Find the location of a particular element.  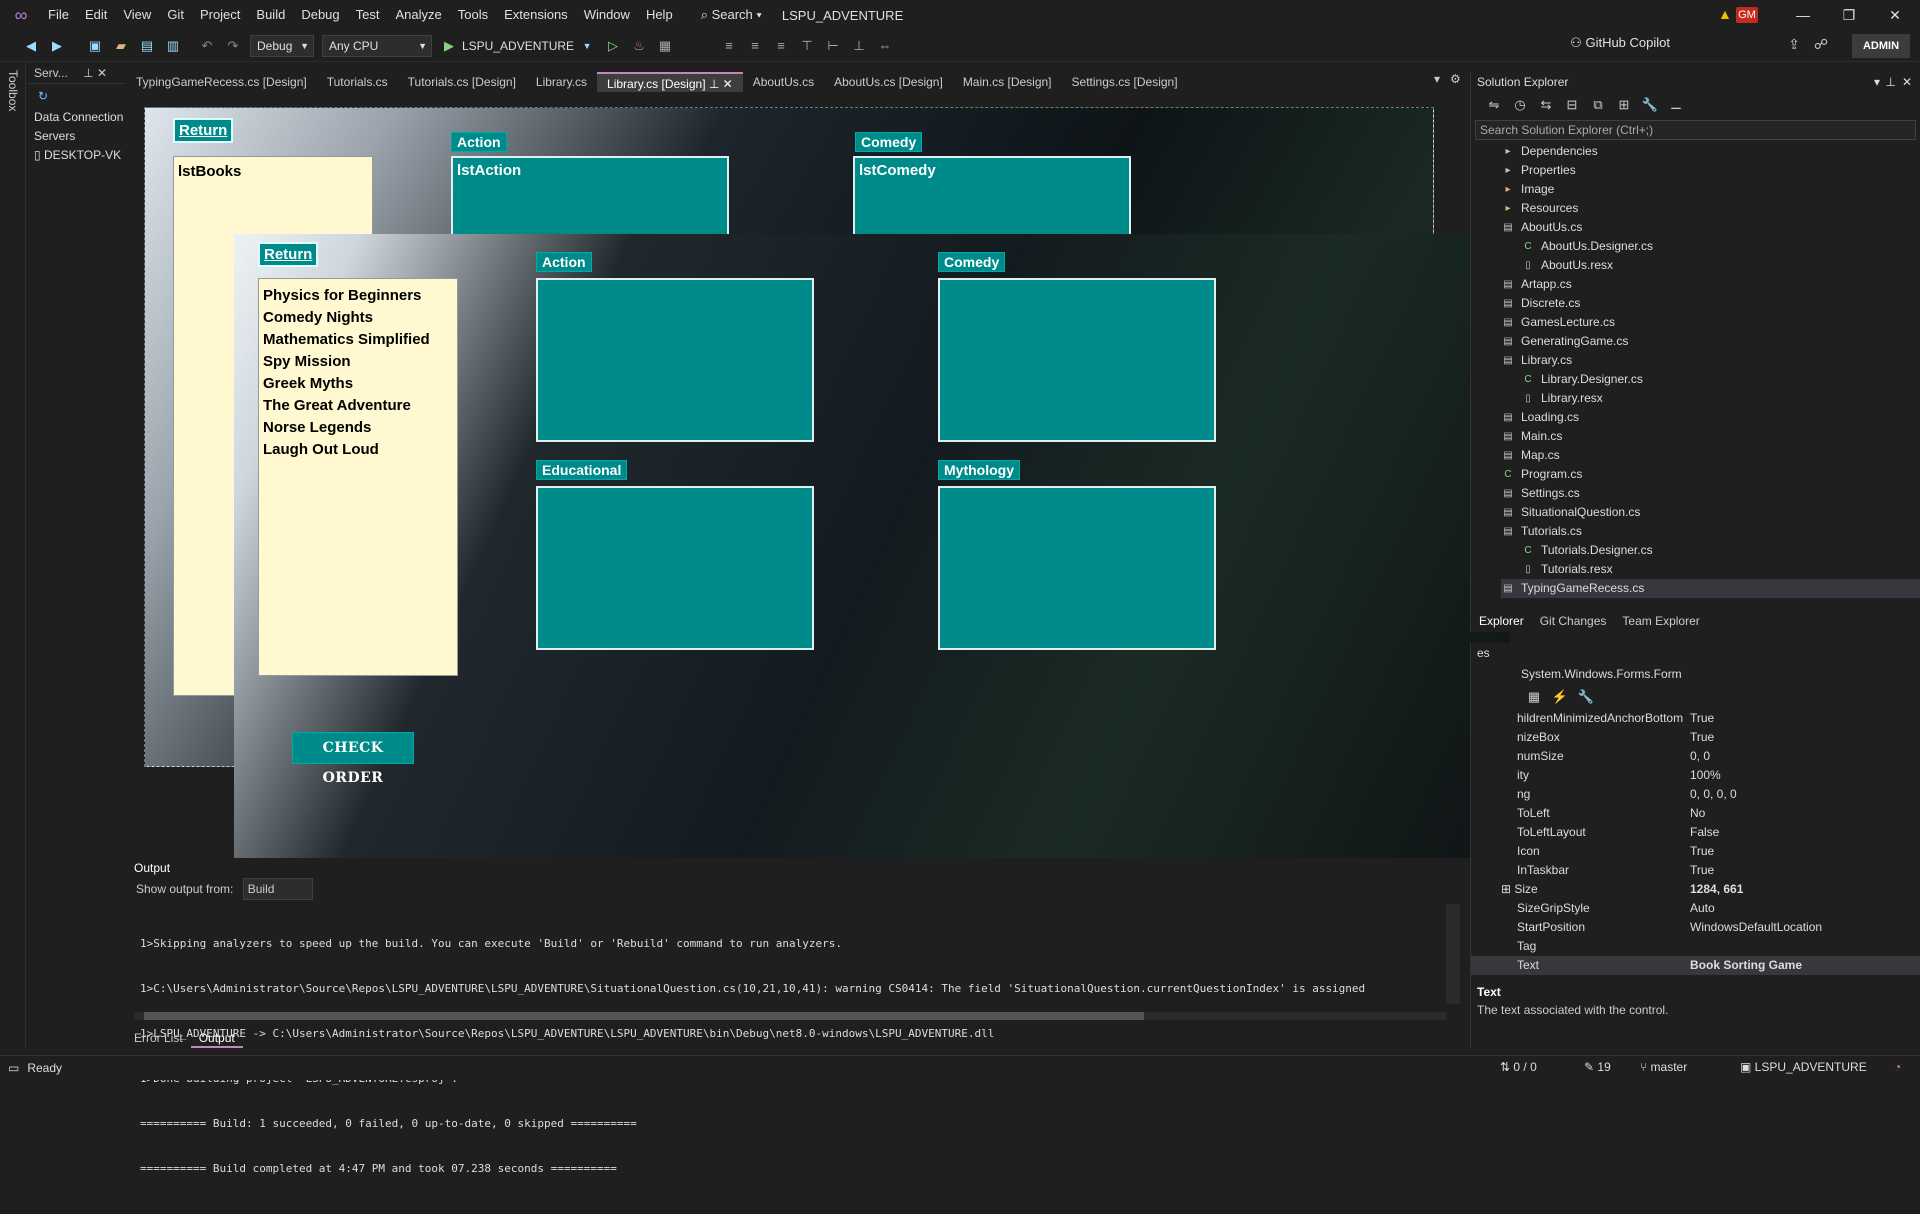

collapse-all-icon: ⊟ is located at coordinates (1572, 105).